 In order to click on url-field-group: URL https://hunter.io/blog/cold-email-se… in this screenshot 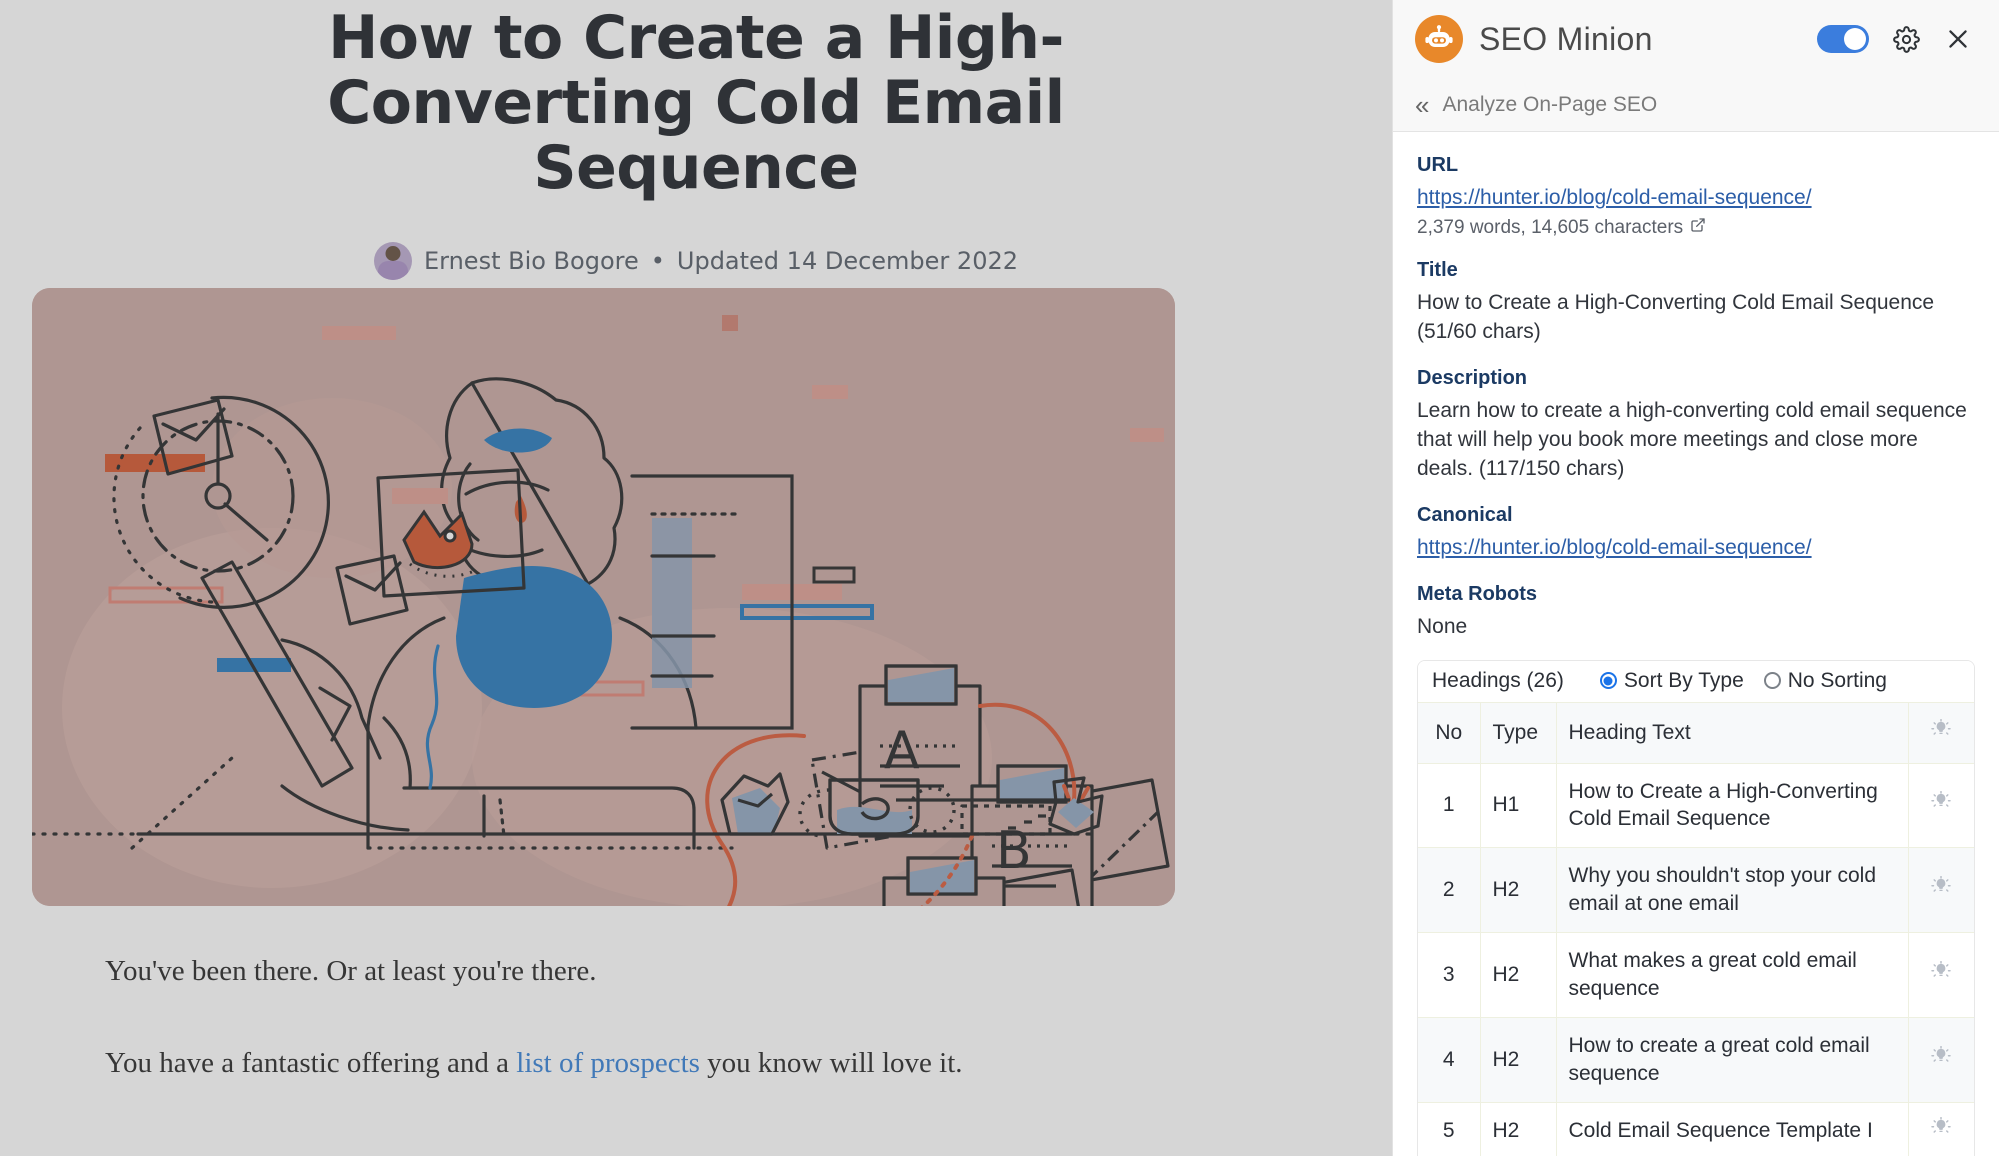, I will do `click(1696, 196)`.